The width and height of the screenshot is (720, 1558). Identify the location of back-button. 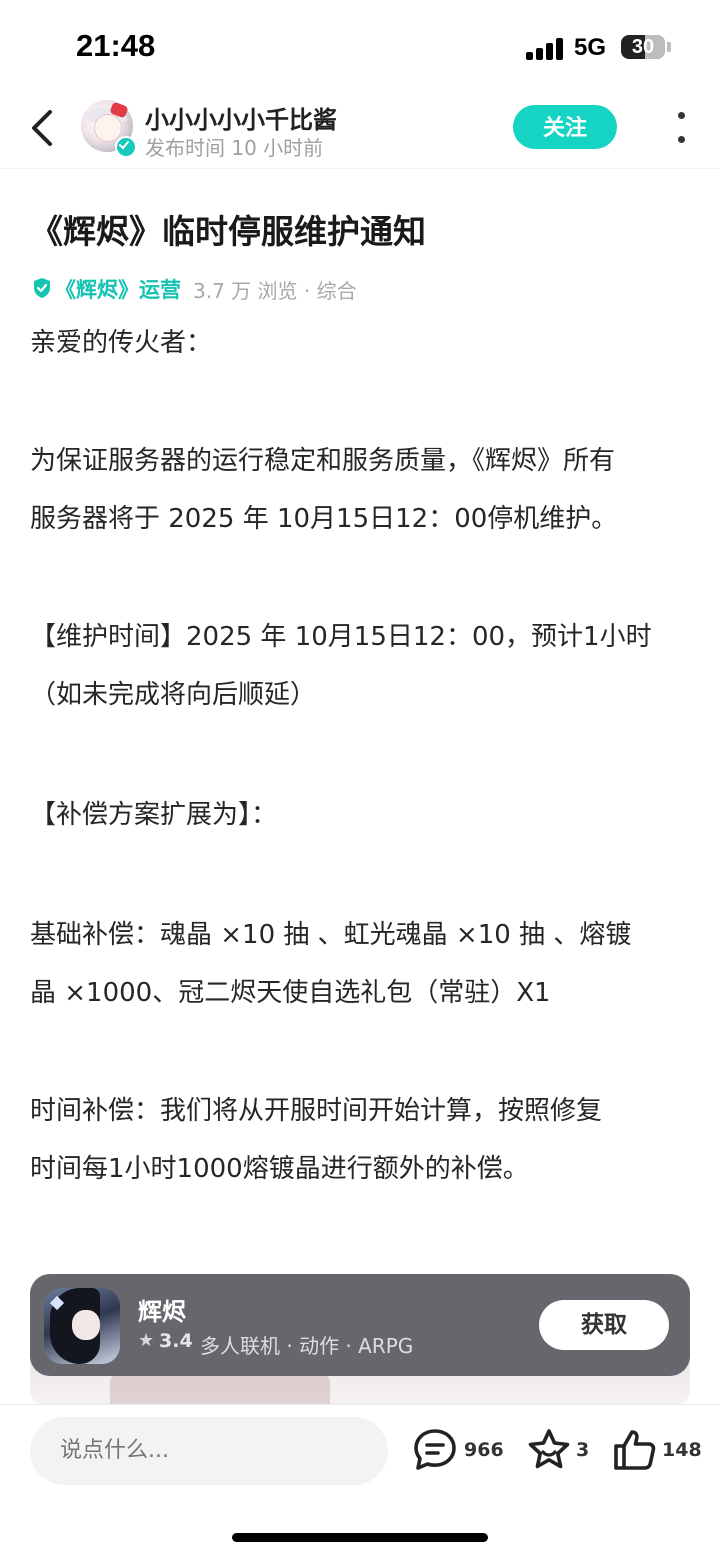
(44, 128).